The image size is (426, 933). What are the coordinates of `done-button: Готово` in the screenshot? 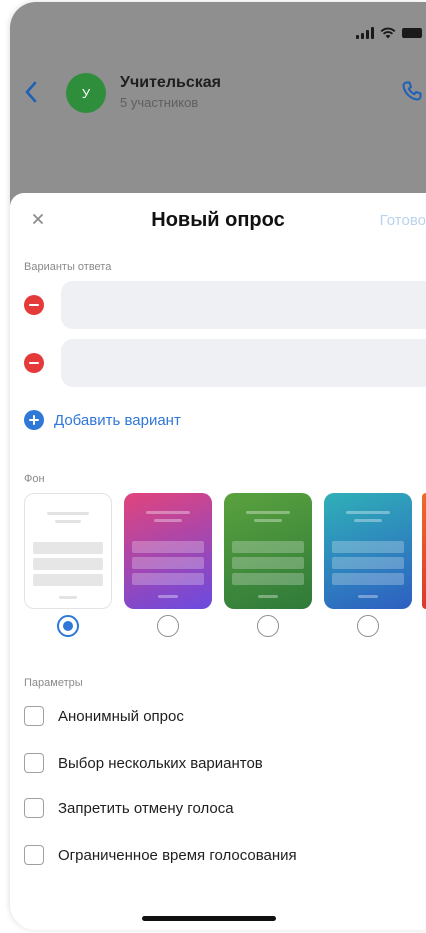 It's located at (403, 220).